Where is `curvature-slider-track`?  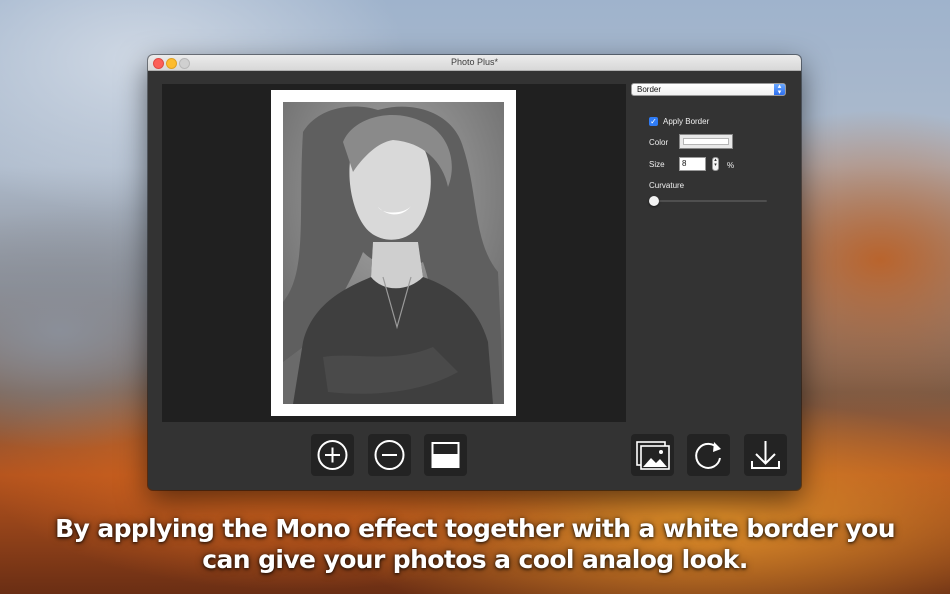 curvature-slider-track is located at coordinates (708, 201).